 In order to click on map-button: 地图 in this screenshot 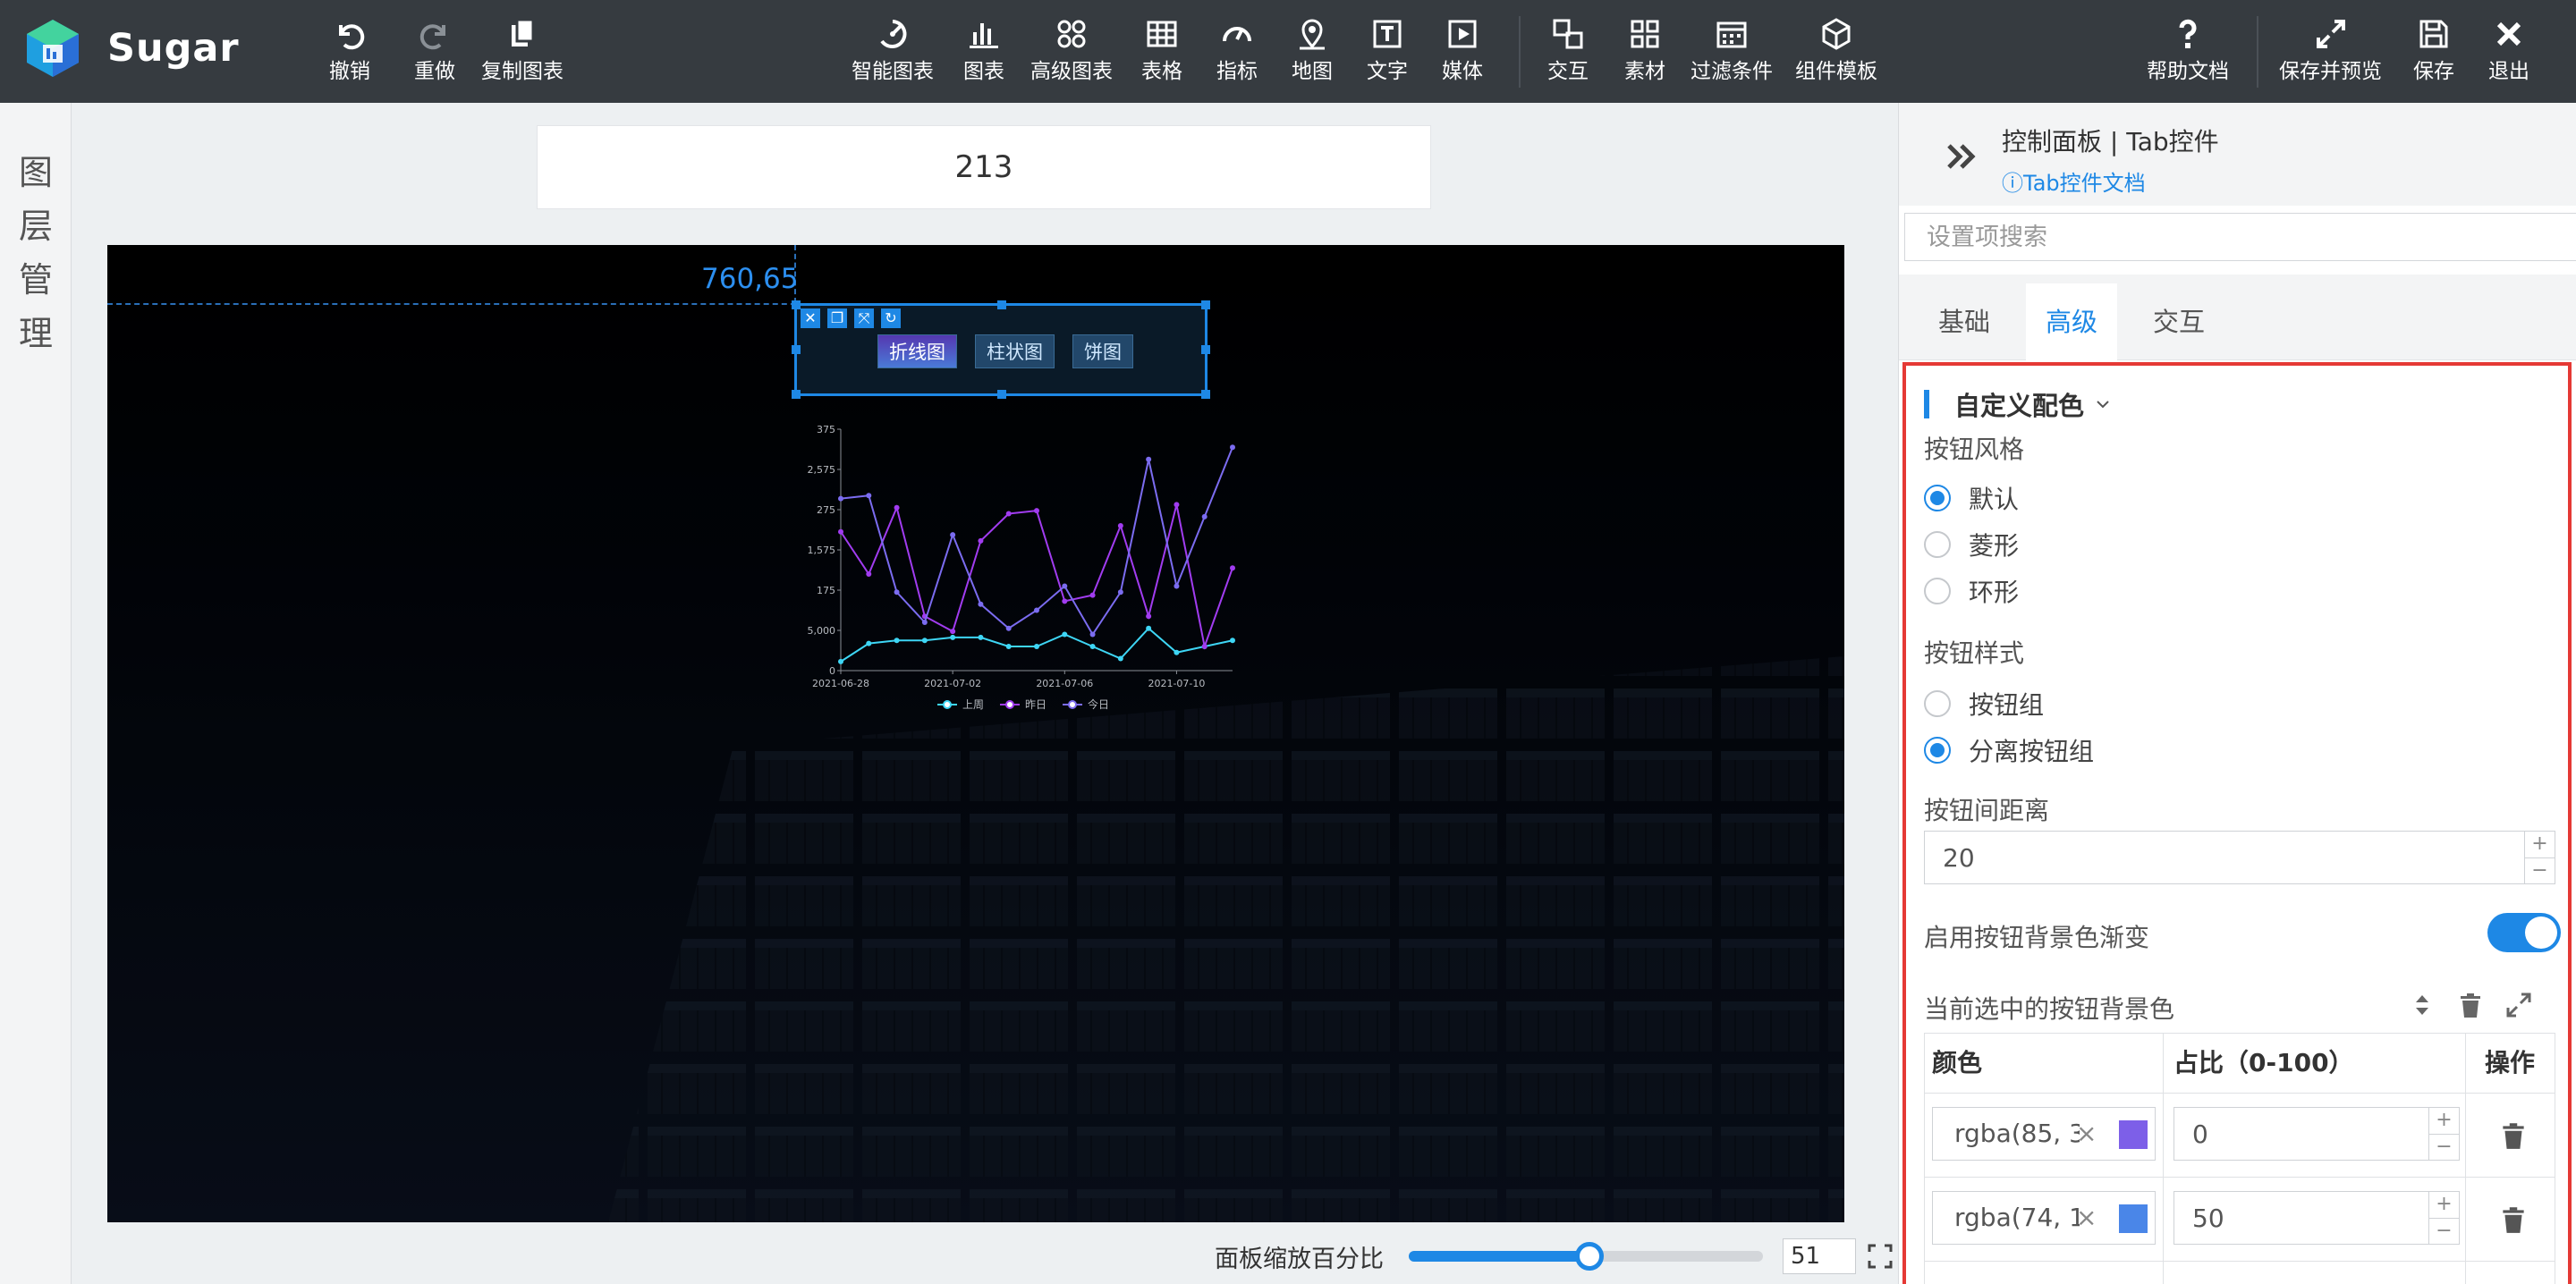, I will do `click(1312, 52)`.